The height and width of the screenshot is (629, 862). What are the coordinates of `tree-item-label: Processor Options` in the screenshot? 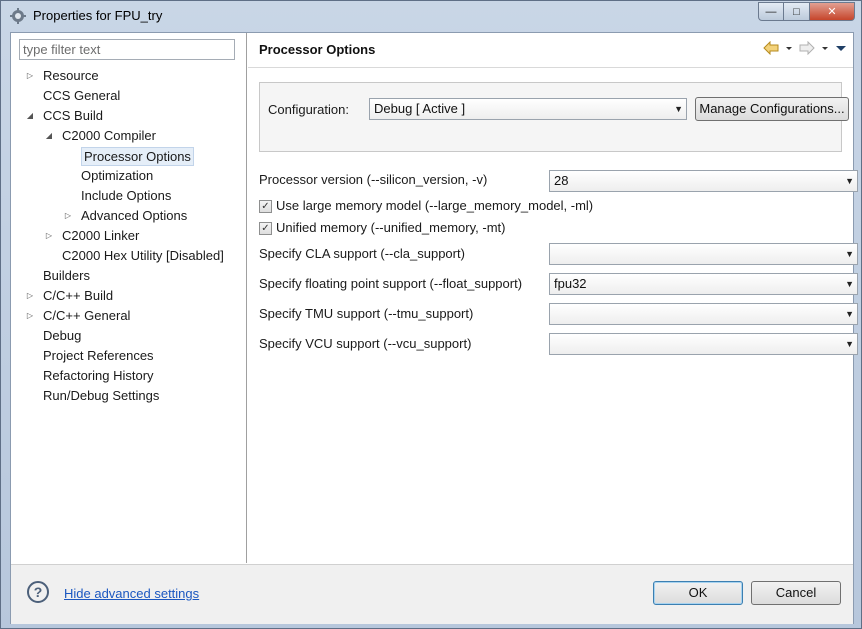 It's located at (137, 156).